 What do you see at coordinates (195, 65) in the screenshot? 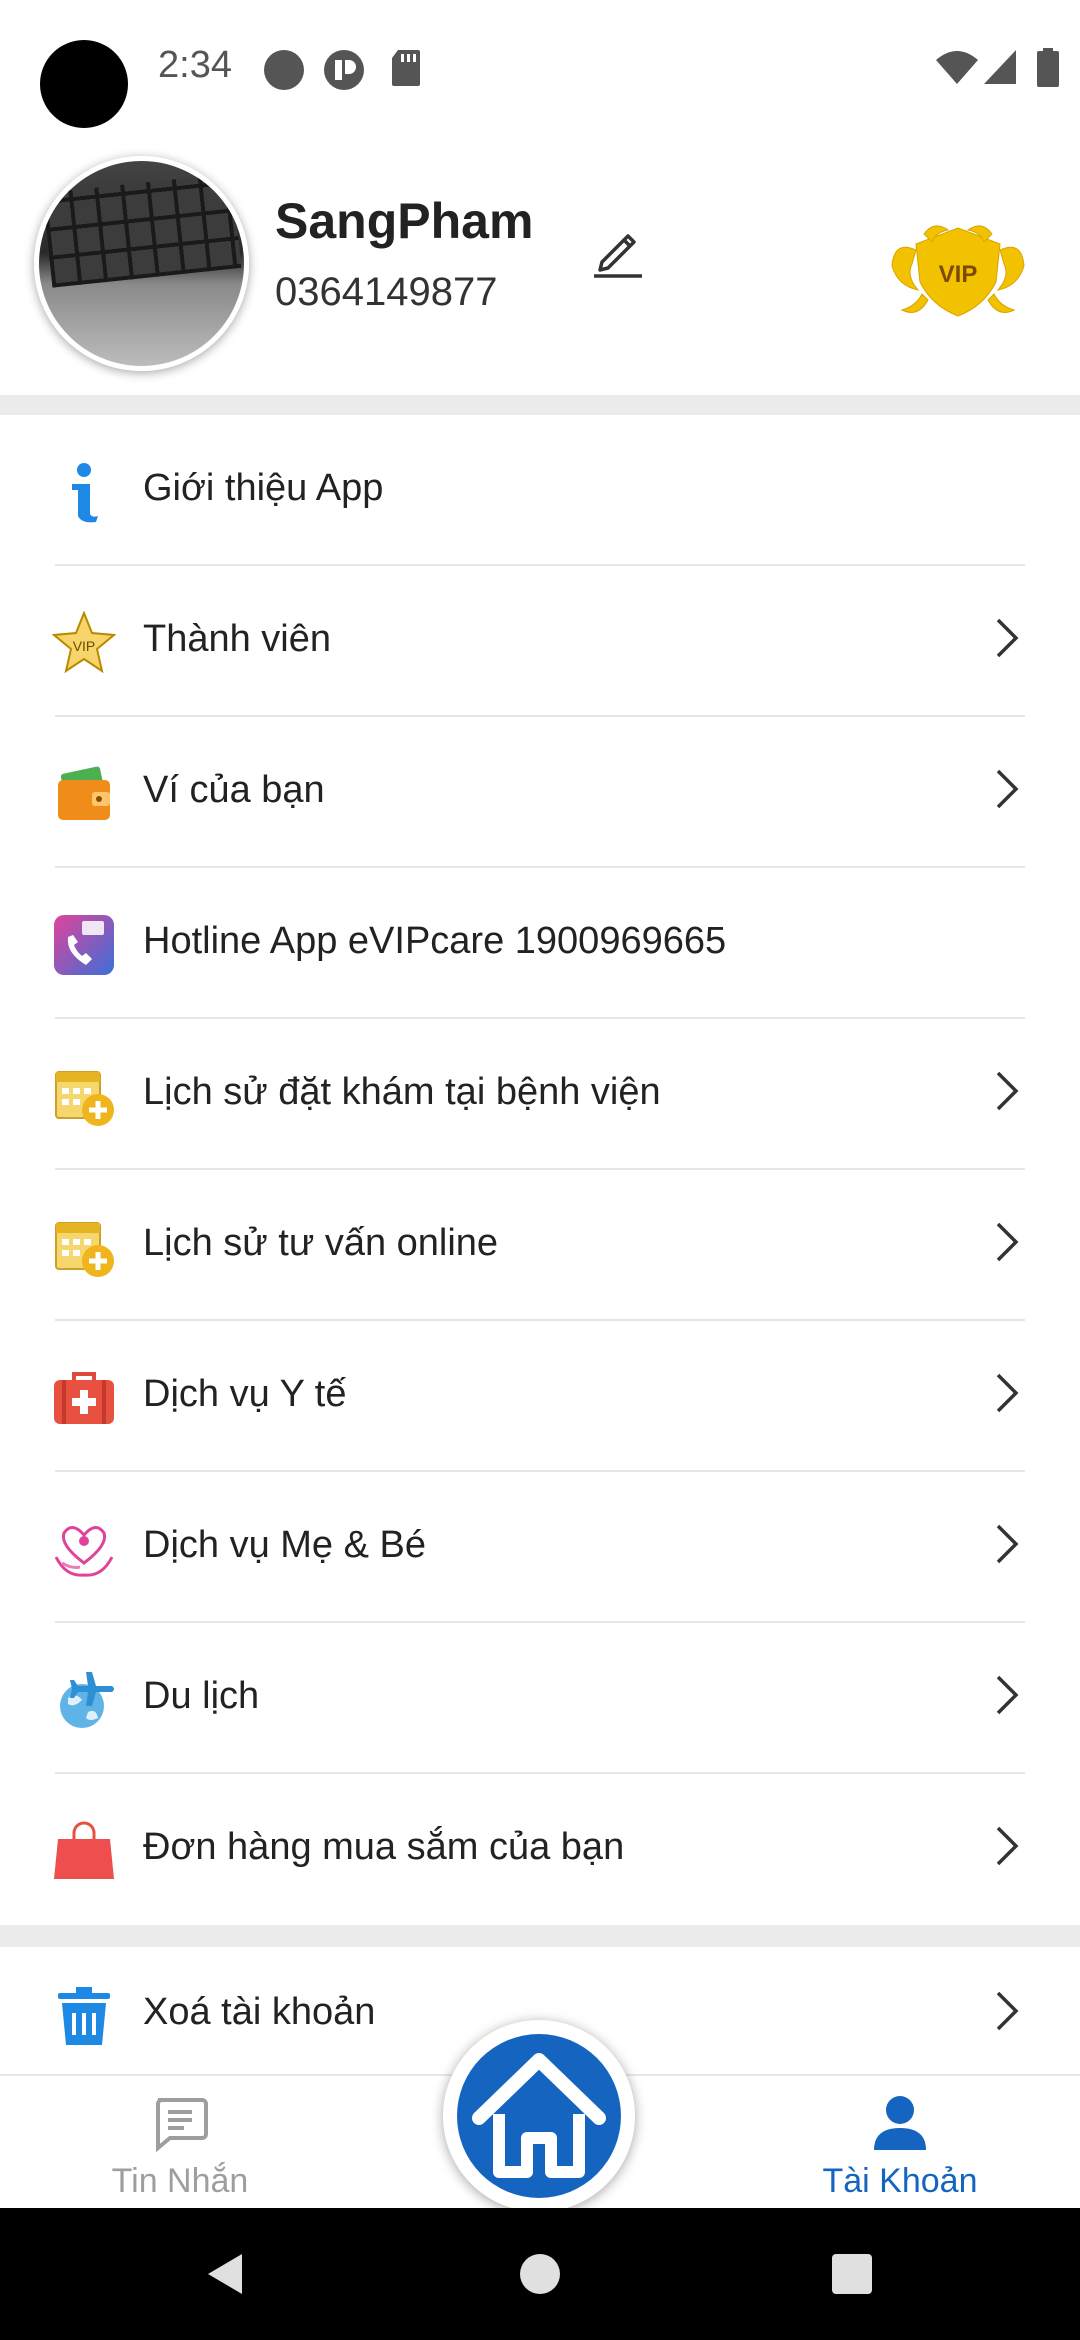
I see `status-time: 2:34` at bounding box center [195, 65].